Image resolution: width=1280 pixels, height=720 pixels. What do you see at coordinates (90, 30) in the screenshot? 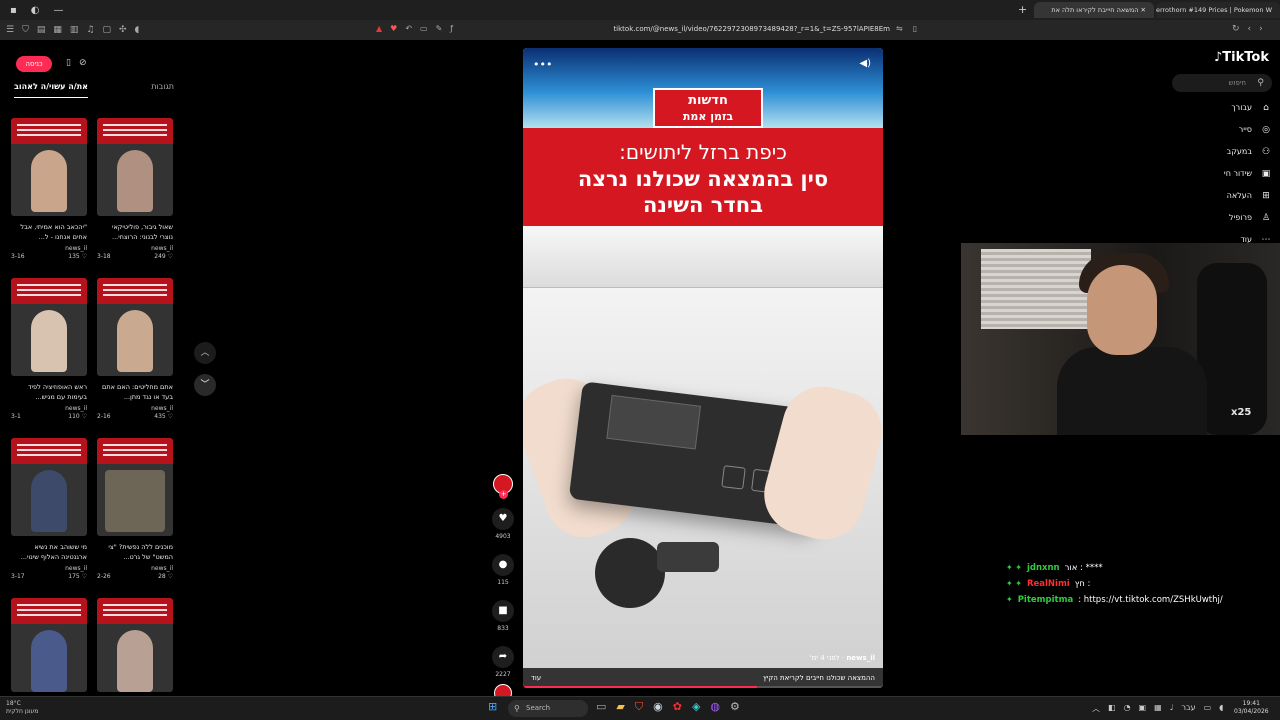
I see `music-icon: ♫` at bounding box center [90, 30].